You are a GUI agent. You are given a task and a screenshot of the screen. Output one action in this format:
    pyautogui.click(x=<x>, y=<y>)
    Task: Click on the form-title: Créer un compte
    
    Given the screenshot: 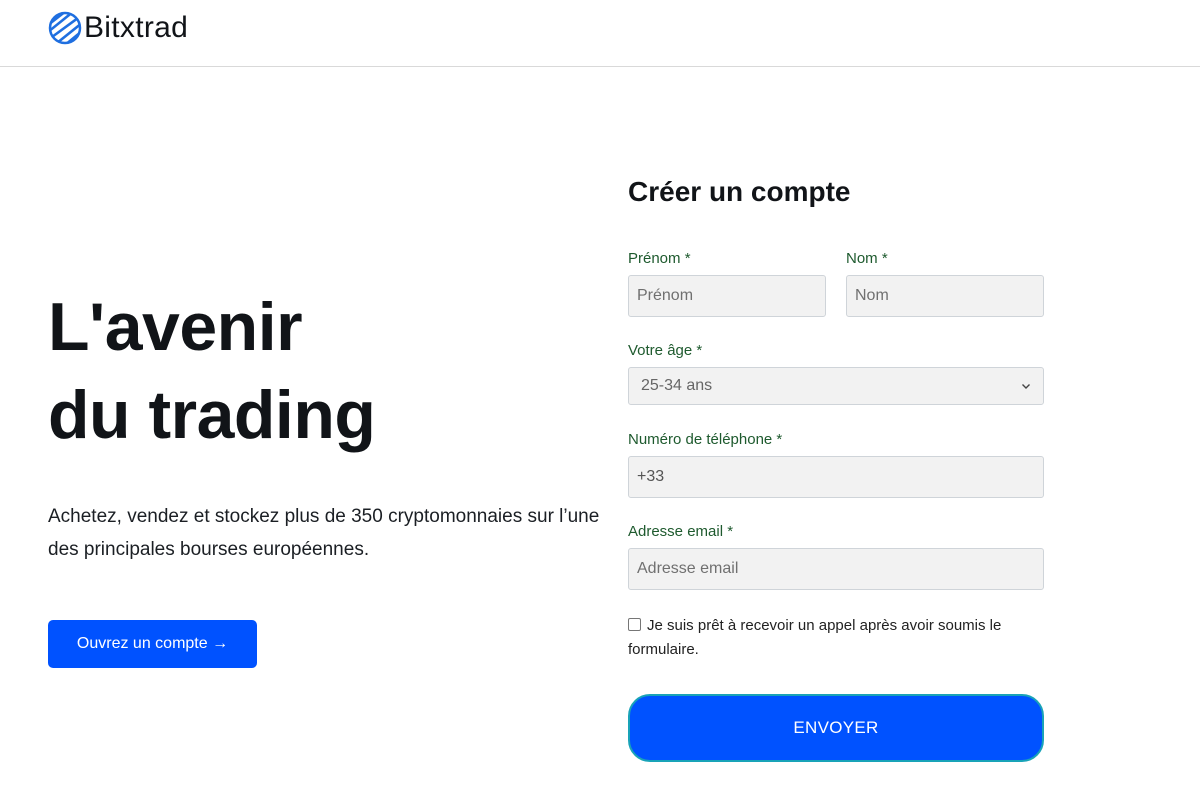 What is the action you would take?
    pyautogui.click(x=739, y=191)
    